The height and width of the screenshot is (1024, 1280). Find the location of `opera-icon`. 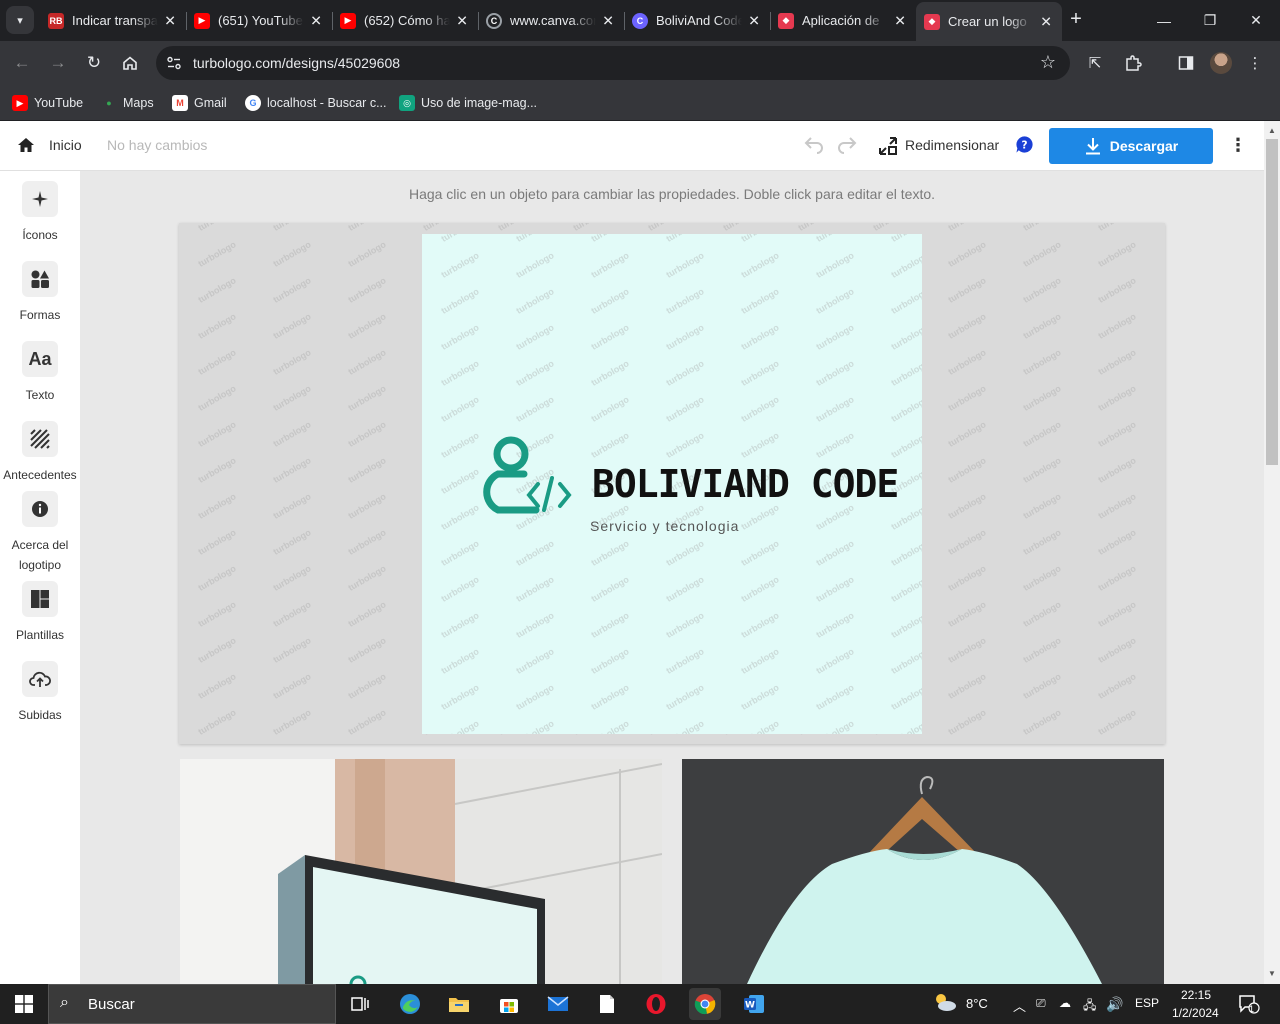

opera-icon is located at coordinates (656, 1004).